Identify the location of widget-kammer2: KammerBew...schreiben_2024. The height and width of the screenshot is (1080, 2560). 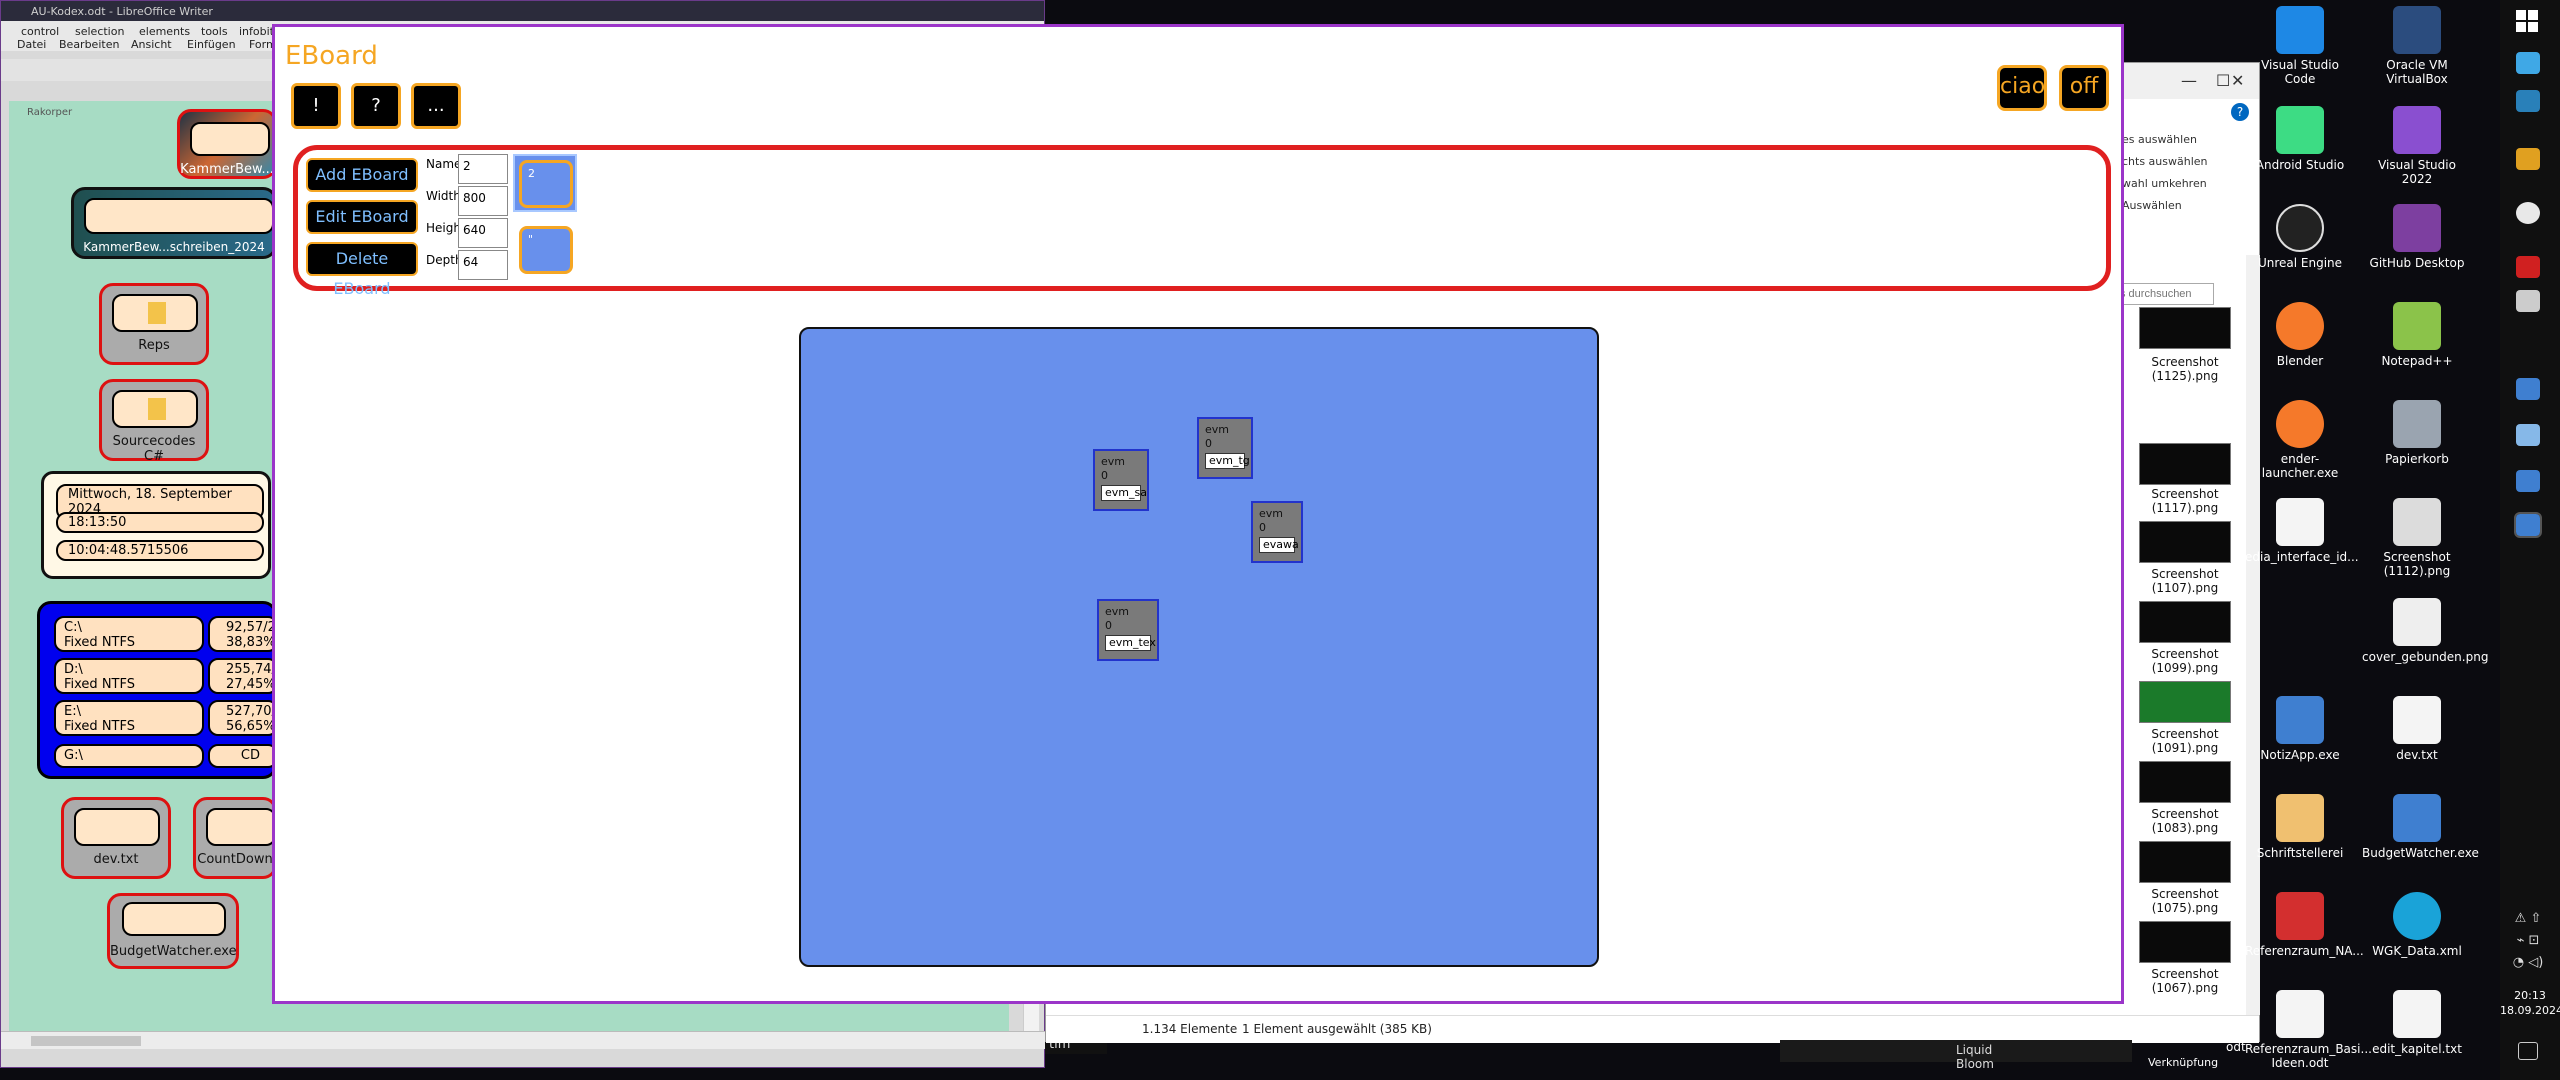
(174, 223).